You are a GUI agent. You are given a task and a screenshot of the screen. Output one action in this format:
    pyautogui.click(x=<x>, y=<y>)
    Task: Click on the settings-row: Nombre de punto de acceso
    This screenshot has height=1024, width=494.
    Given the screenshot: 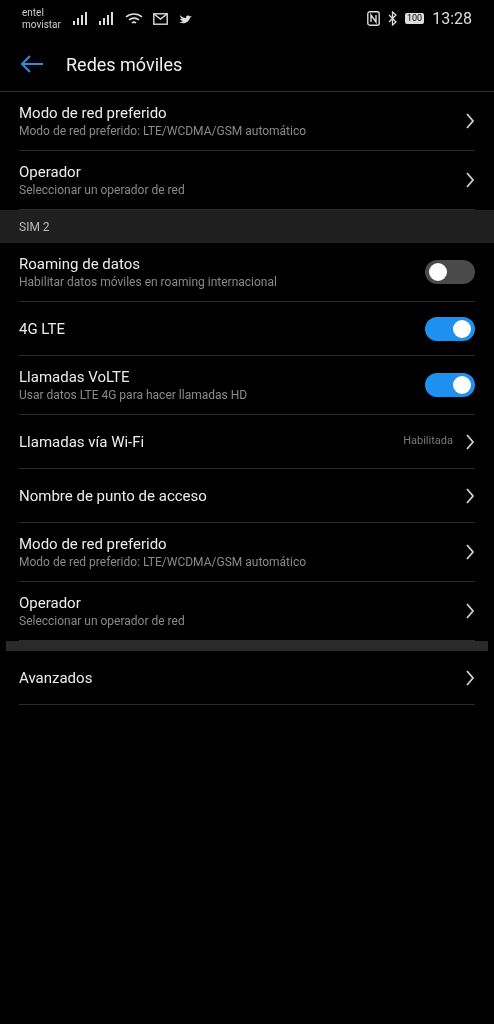 What is the action you would take?
    pyautogui.click(x=247, y=496)
    